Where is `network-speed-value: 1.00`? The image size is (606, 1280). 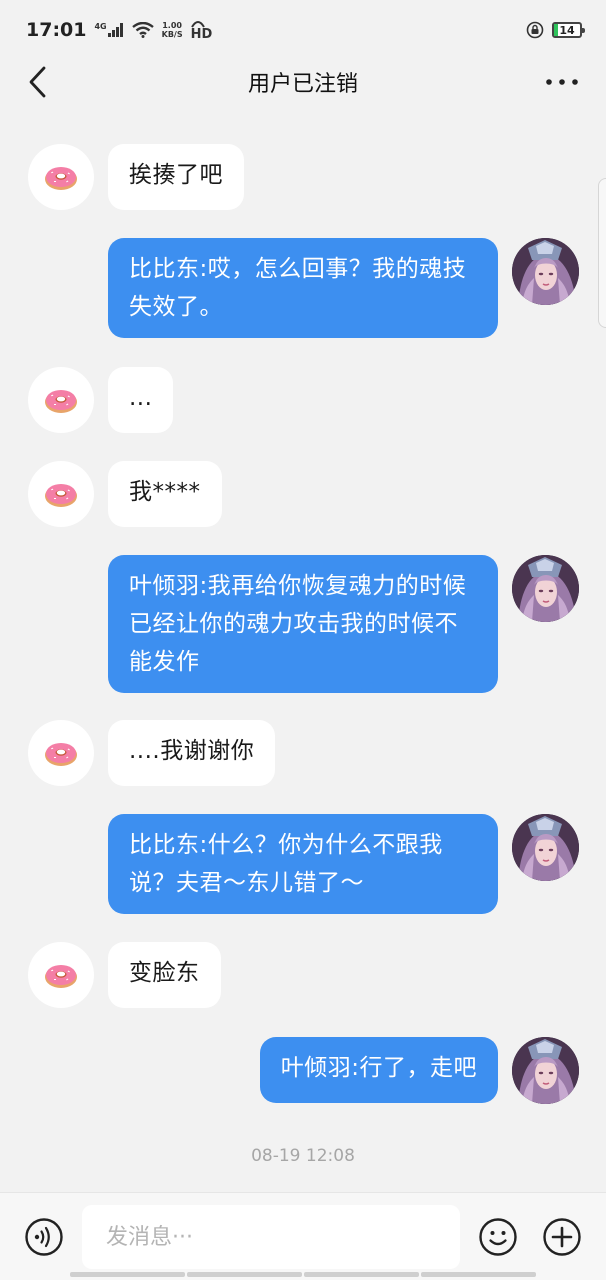 network-speed-value: 1.00 is located at coordinates (172, 25).